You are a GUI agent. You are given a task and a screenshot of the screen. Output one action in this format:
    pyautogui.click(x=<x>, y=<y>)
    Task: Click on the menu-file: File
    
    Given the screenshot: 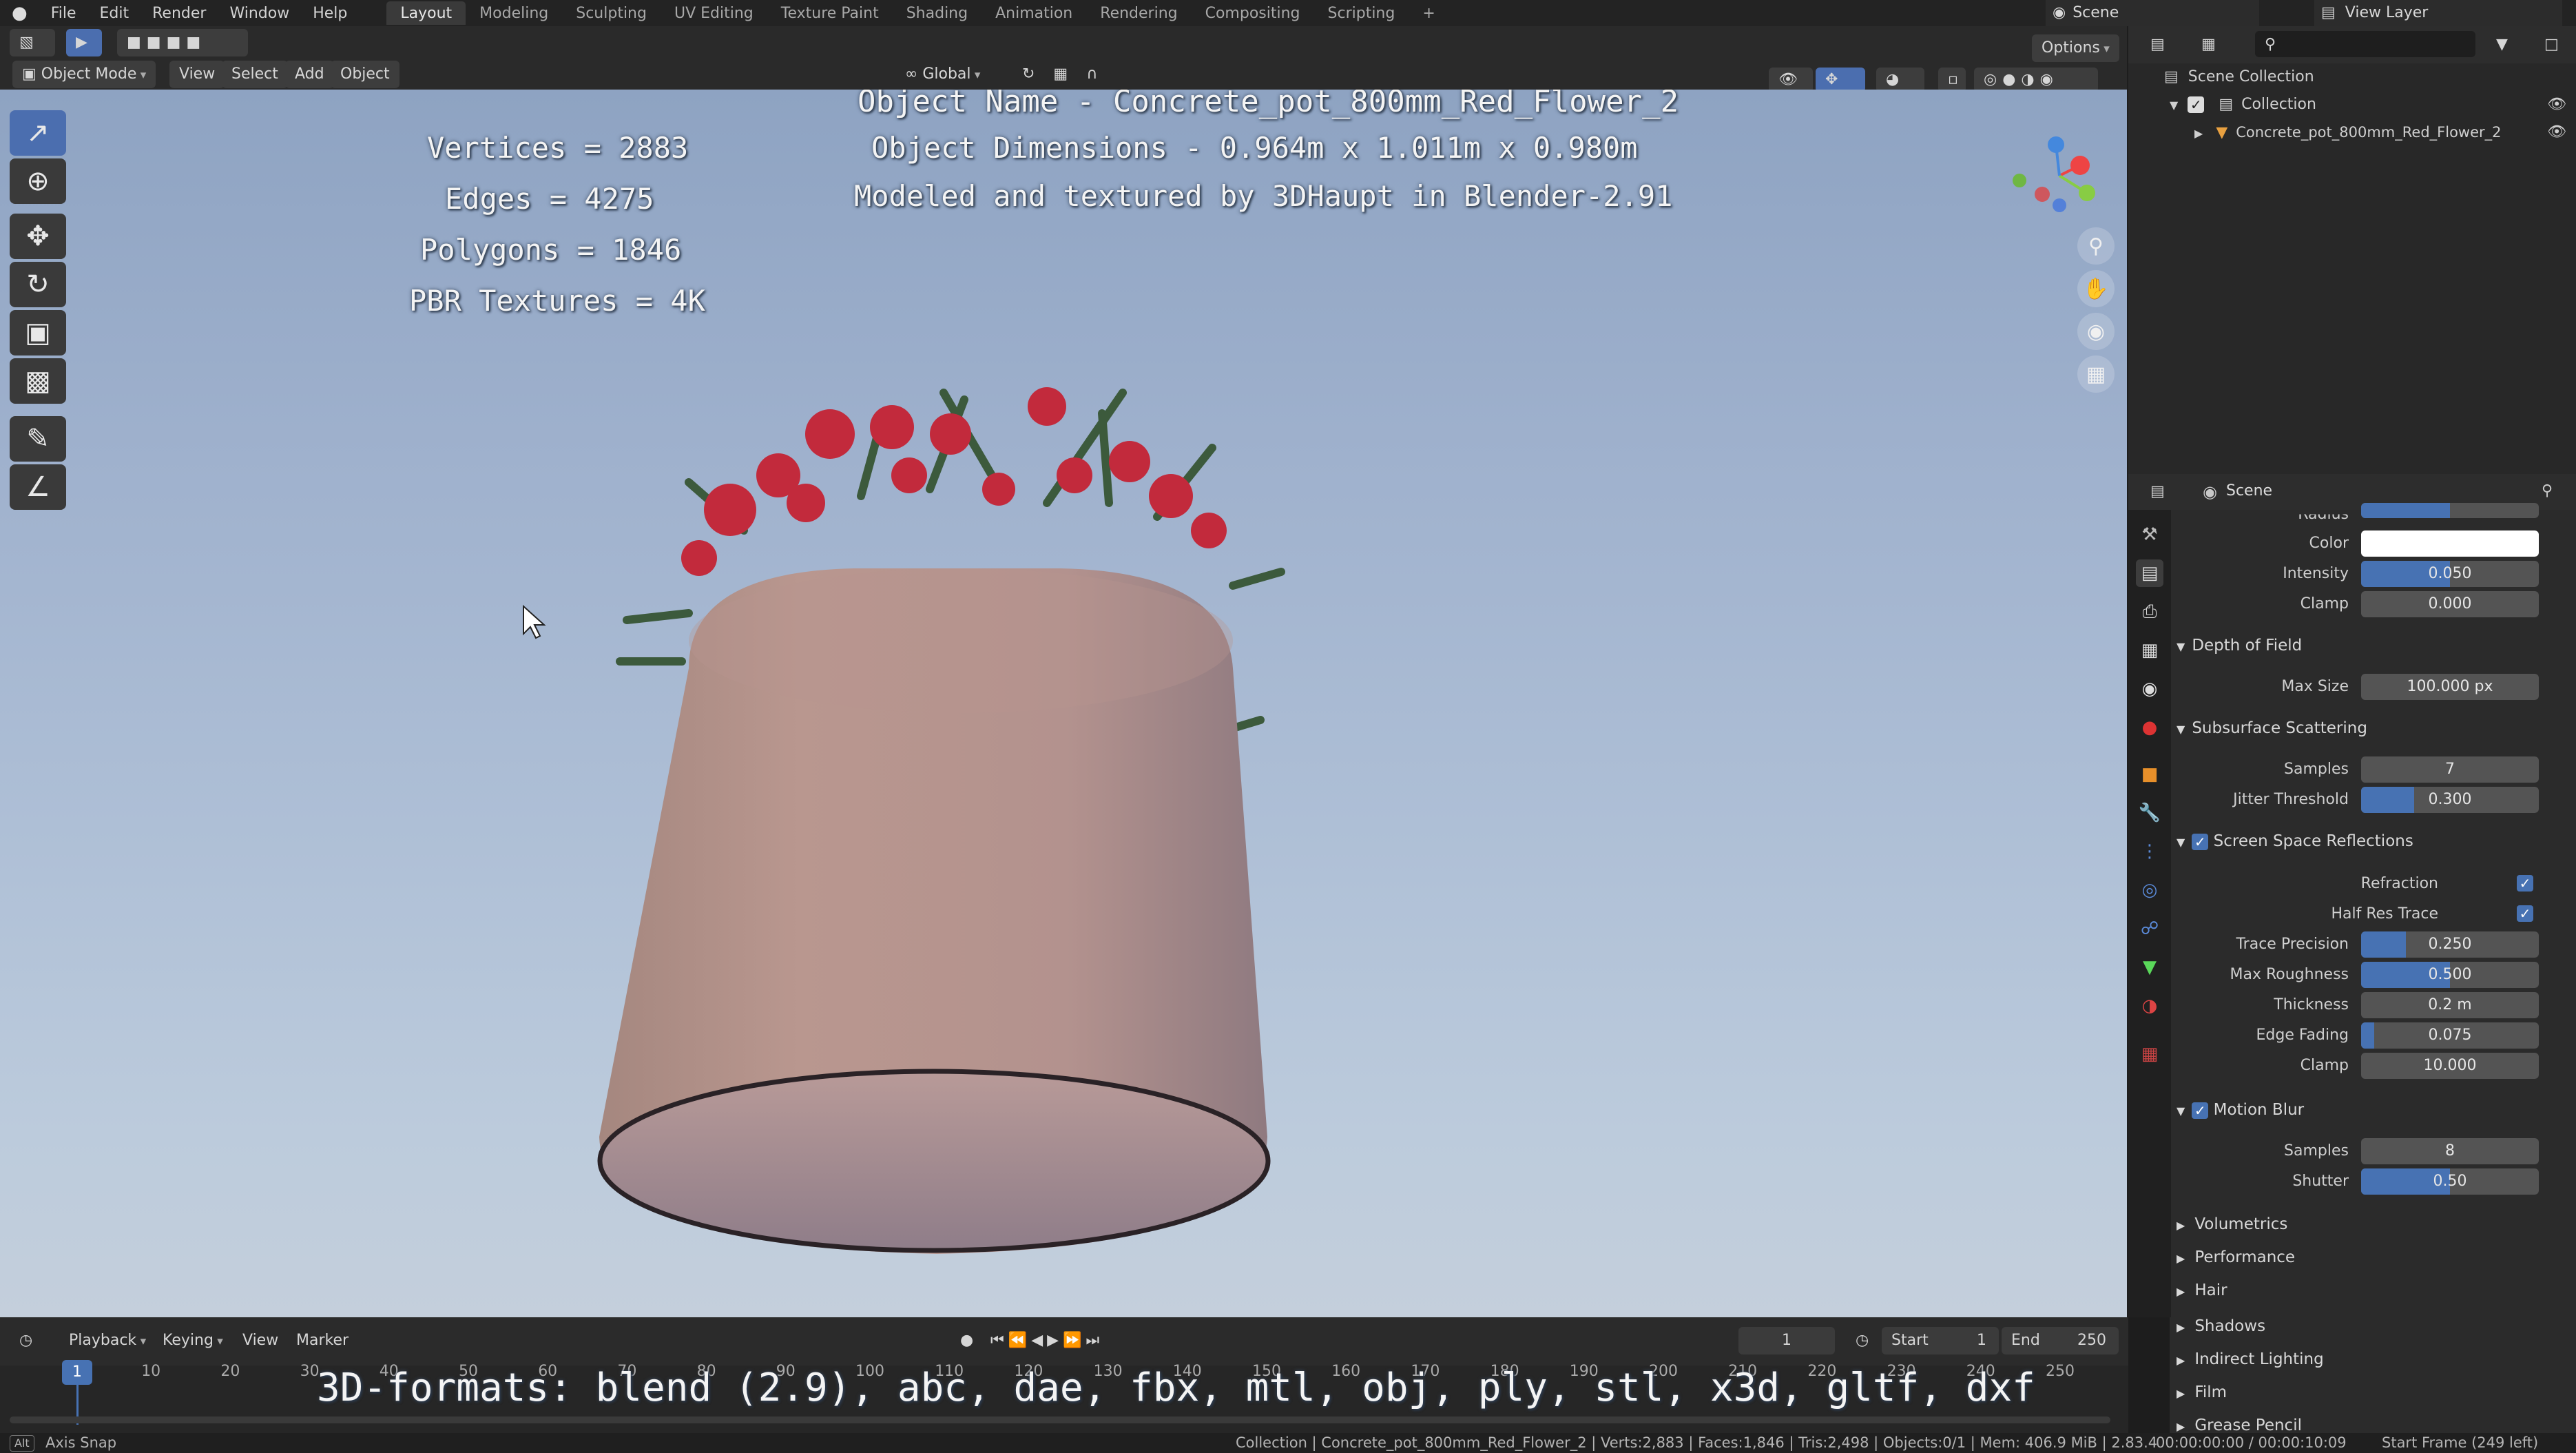 What is the action you would take?
    pyautogui.click(x=63, y=13)
    